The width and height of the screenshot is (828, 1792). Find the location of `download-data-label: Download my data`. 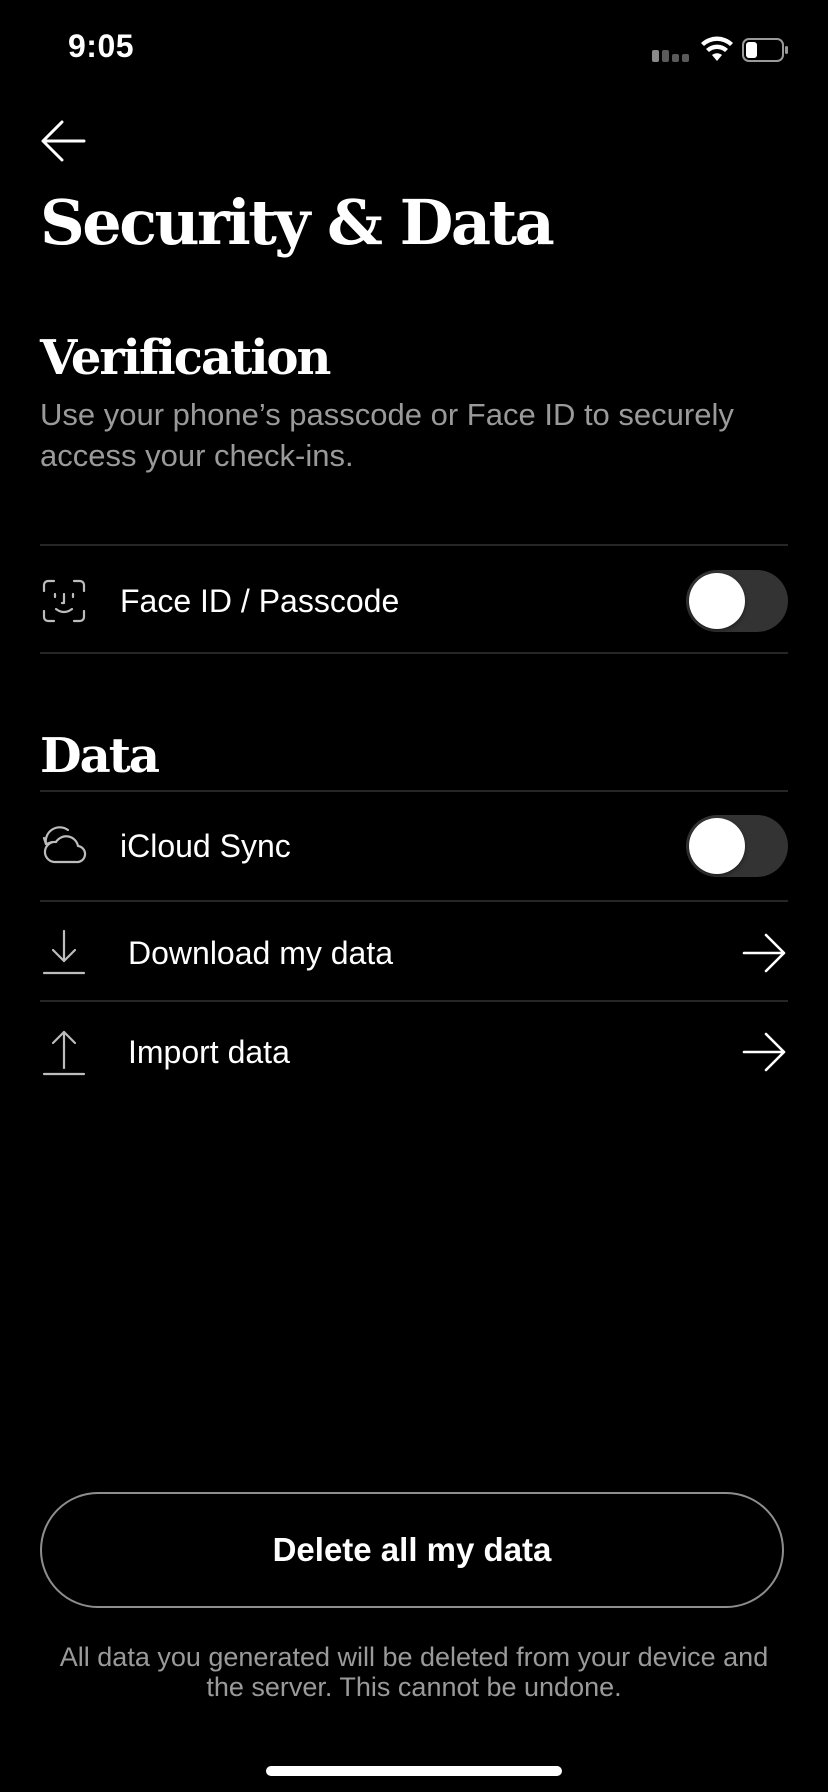

download-data-label: Download my data is located at coordinates (261, 952).